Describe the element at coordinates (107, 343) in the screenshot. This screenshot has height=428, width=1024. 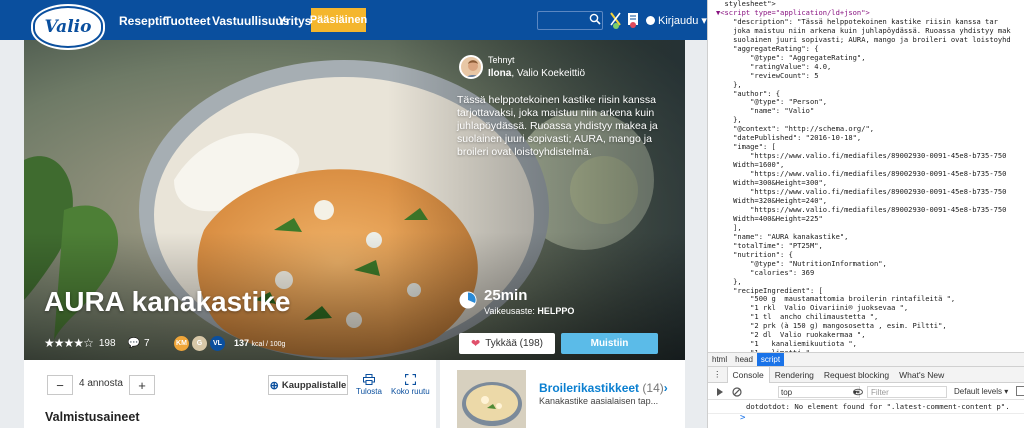
I see `rating-count: 198` at that location.